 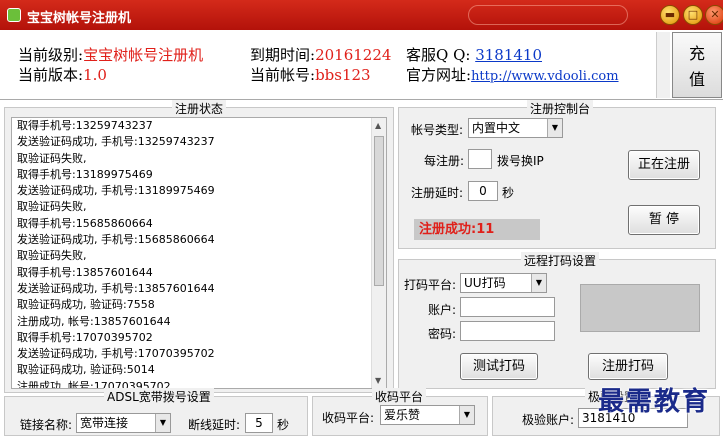 What do you see at coordinates (399, 396) in the screenshot?
I see `sms-group-title: 收码平台` at bounding box center [399, 396].